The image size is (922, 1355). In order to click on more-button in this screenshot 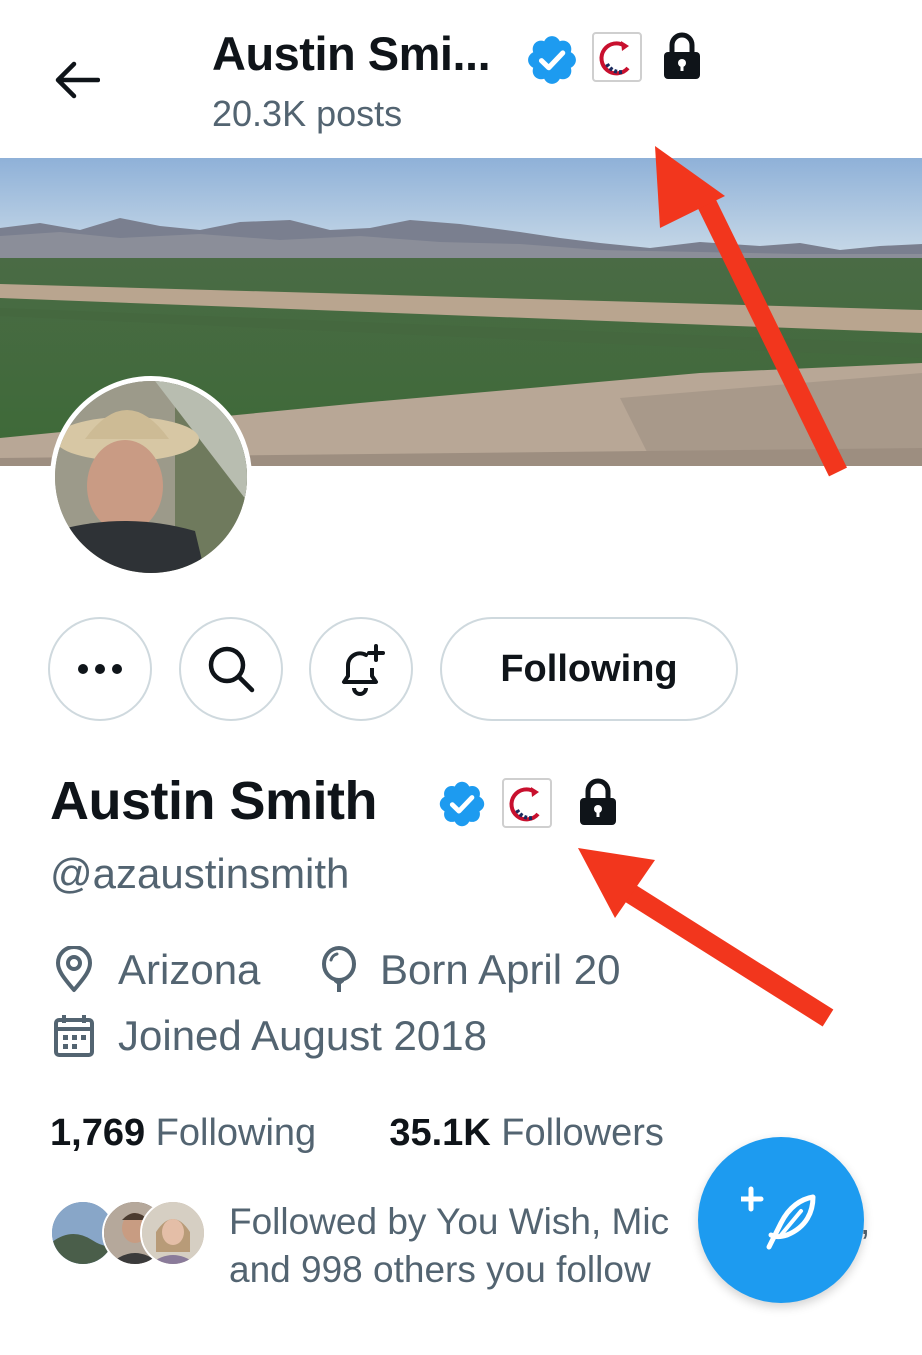, I will do `click(100, 669)`.